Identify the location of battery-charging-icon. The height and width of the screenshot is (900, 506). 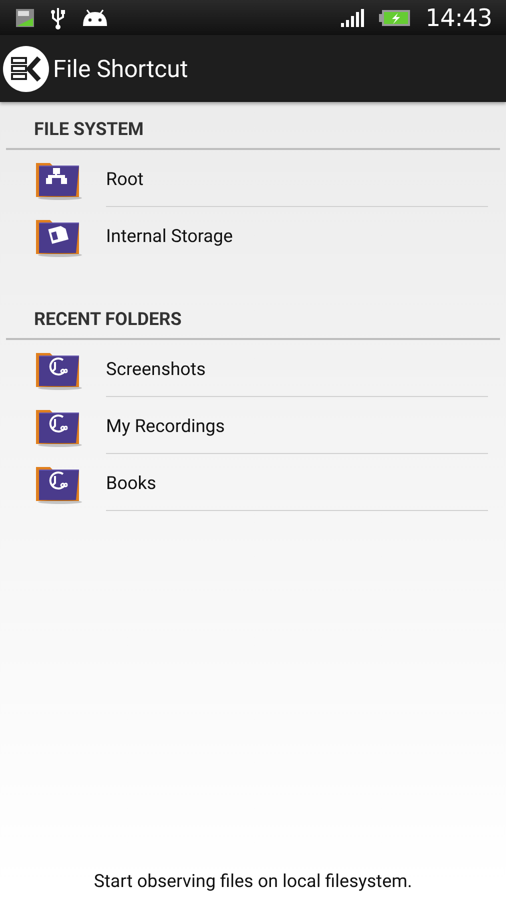
(395, 17).